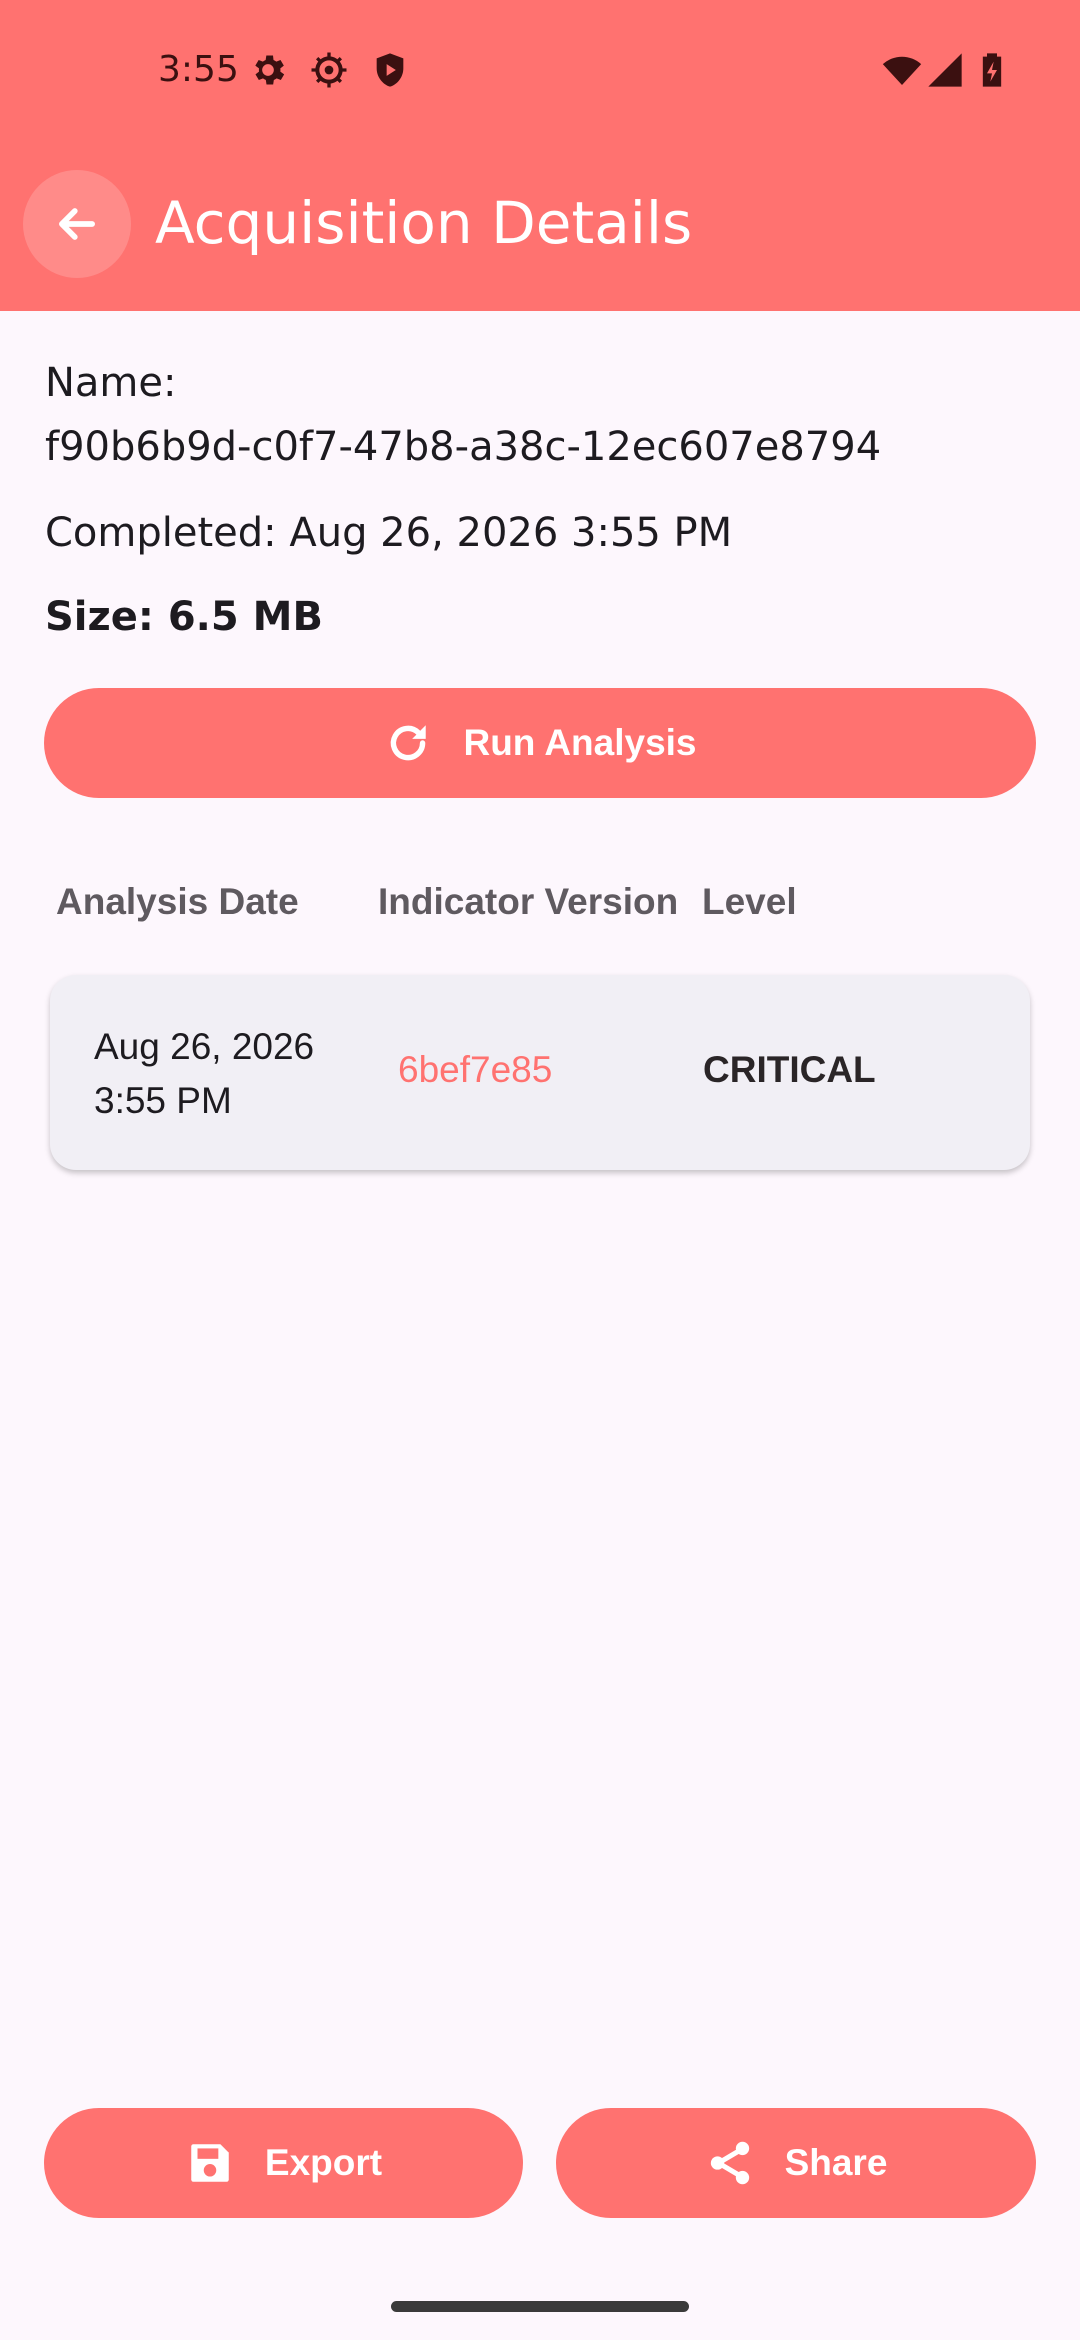 This screenshot has width=1080, height=2340. Describe the element at coordinates (389, 533) in the screenshot. I see `completed-text: Completed: Aug 26, 2026 3:55 PM` at that location.